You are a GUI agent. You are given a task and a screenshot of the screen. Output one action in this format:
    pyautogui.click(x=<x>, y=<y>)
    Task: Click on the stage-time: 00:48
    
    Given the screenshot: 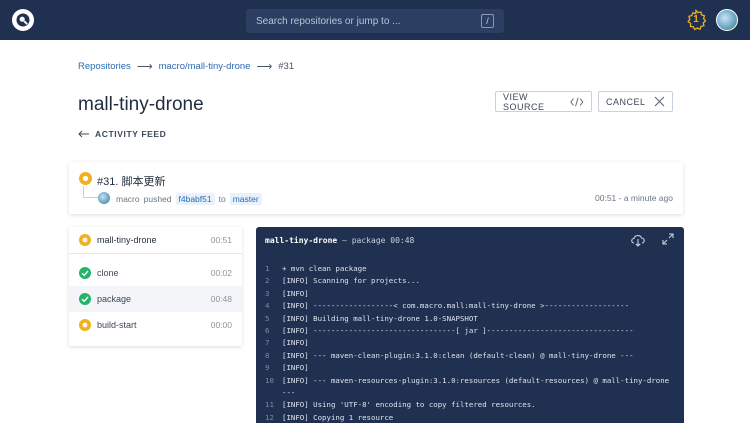 What is the action you would take?
    pyautogui.click(x=221, y=299)
    